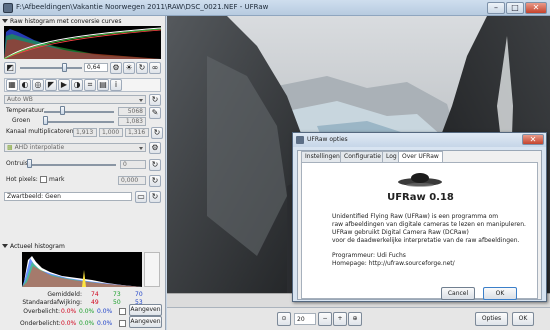 This screenshot has height=330, width=550. I want to click on interpolation-settings-icon: ⚙, so click(155, 148).